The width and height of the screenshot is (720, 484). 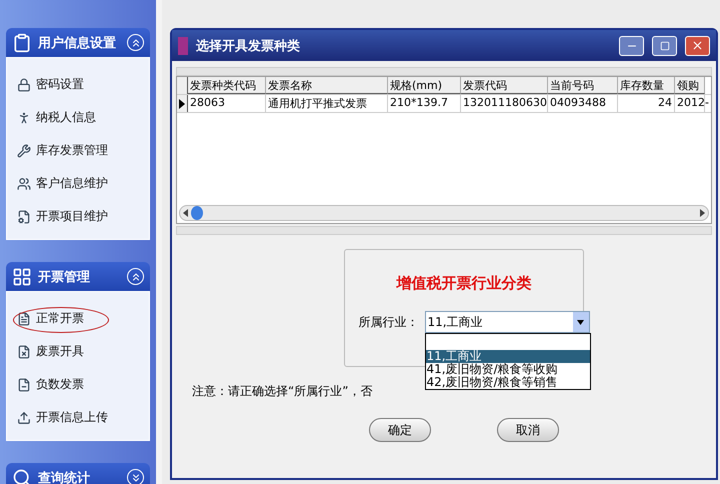 I want to click on people-icon, so click(x=24, y=183).